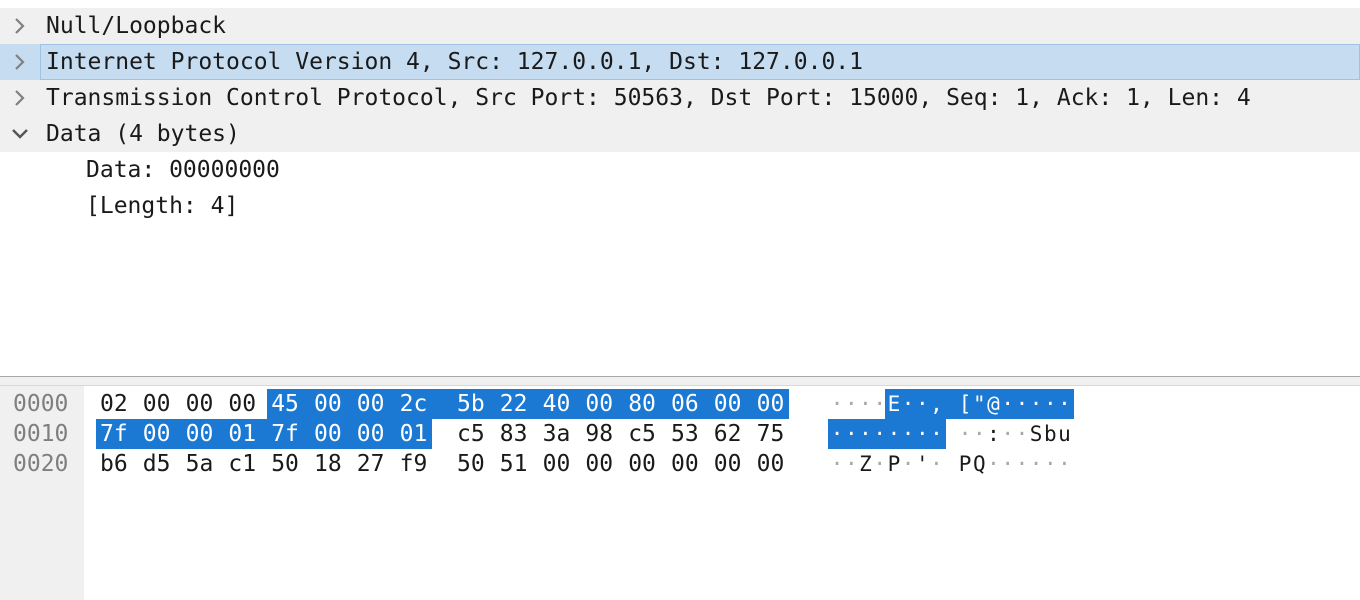 The height and width of the screenshot is (600, 1360). I want to click on ascii-char: Q, so click(979, 464).